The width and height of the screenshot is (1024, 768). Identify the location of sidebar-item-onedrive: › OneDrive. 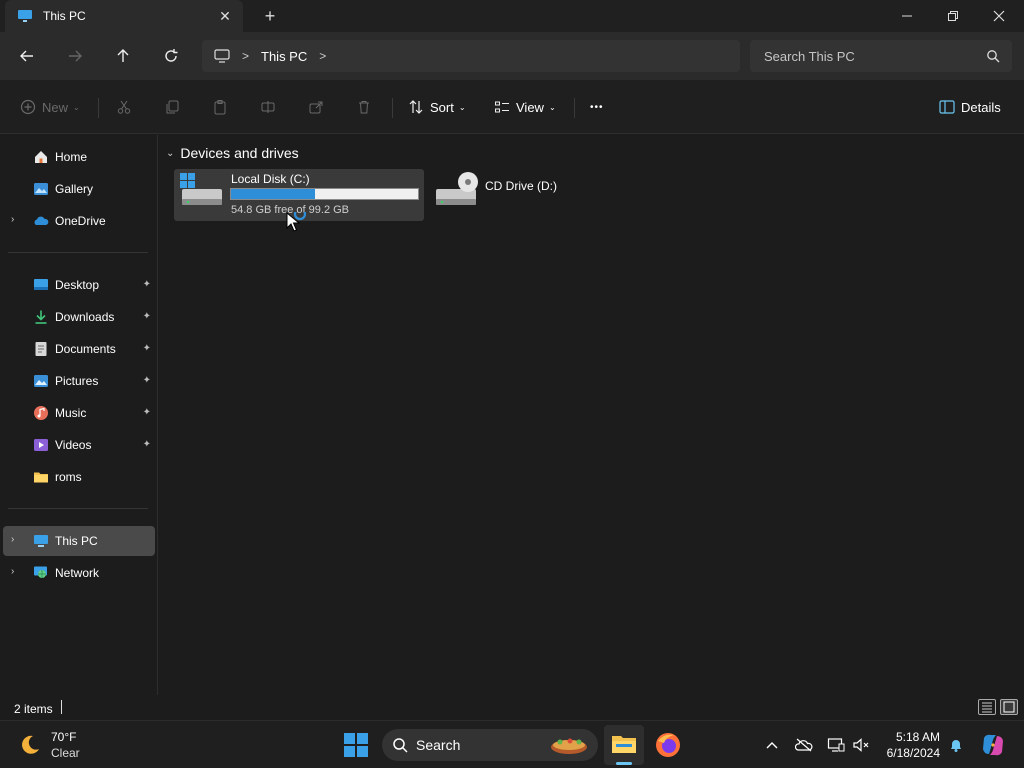
(79, 221).